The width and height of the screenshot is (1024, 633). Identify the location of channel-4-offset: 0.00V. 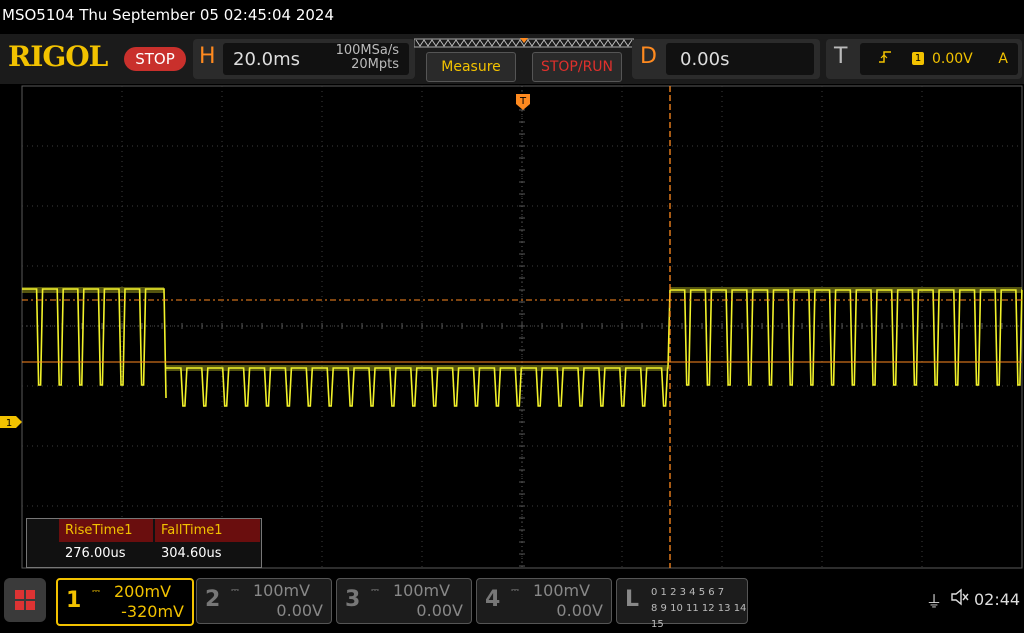
(579, 610).